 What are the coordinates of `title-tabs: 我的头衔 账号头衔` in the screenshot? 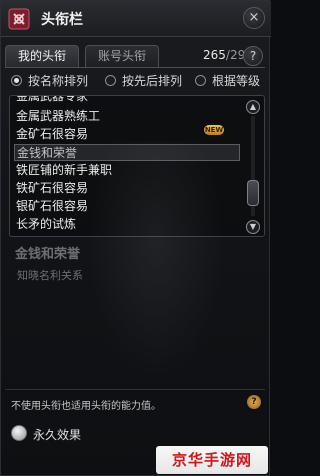 It's located at (82, 56).